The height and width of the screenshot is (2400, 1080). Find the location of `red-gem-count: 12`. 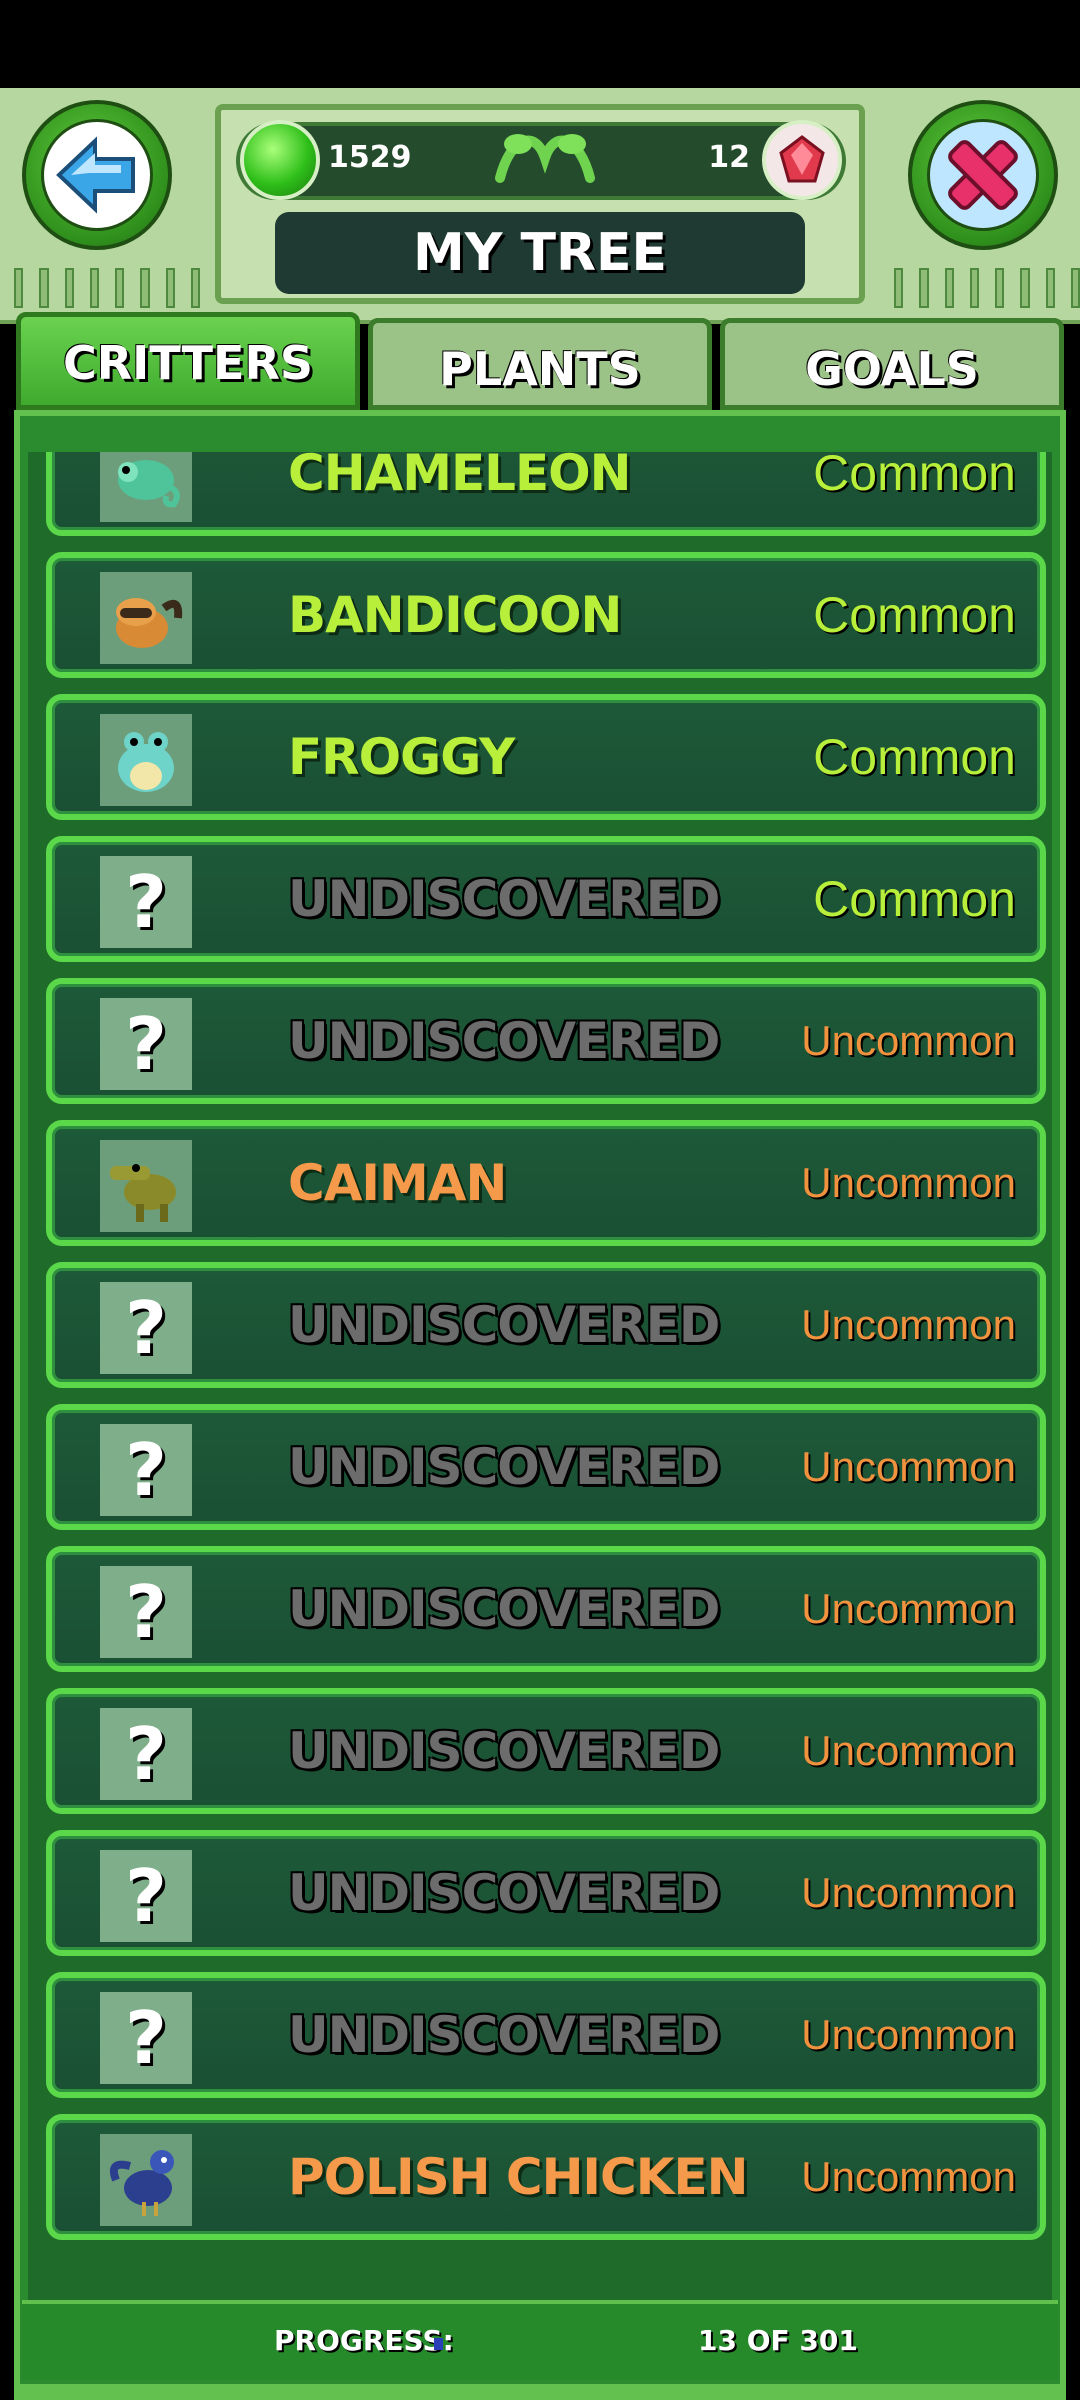

red-gem-count: 12 is located at coordinates (729, 157).